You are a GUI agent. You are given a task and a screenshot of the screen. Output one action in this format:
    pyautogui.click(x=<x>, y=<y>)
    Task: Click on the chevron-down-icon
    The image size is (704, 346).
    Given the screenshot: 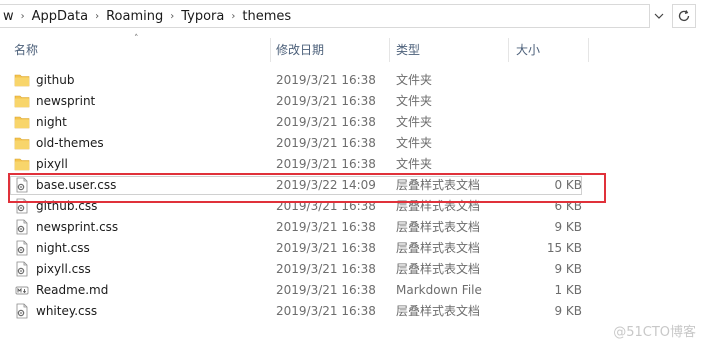 What is the action you would take?
    pyautogui.click(x=659, y=16)
    